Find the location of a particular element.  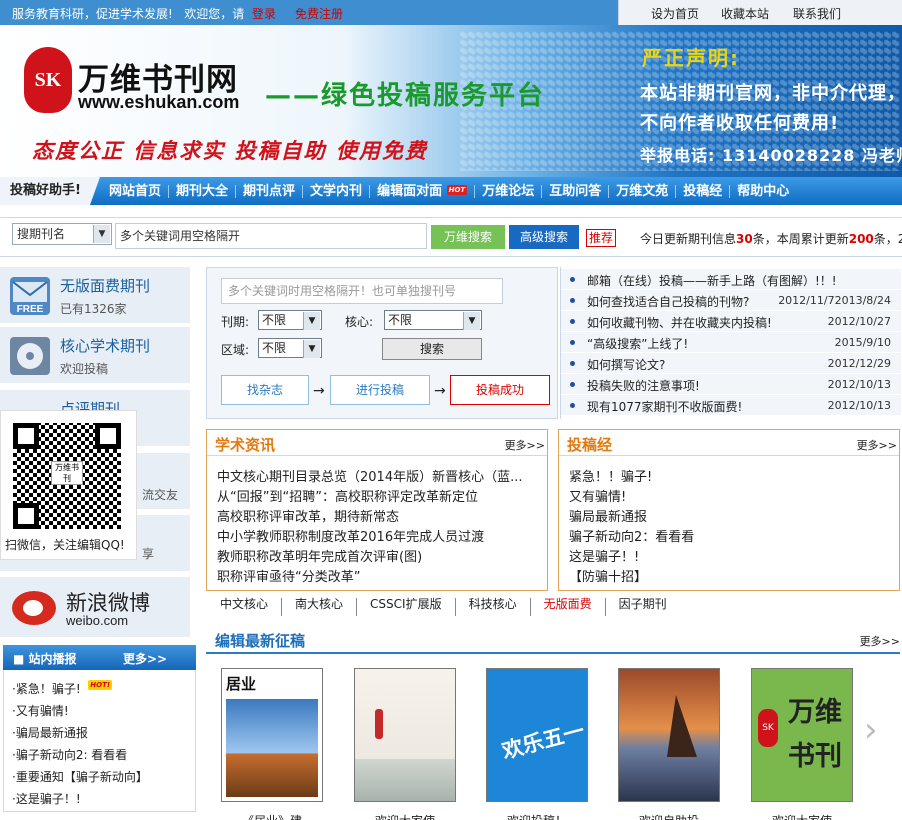

chevron-down-icon: ▼ is located at coordinates (311, 321).